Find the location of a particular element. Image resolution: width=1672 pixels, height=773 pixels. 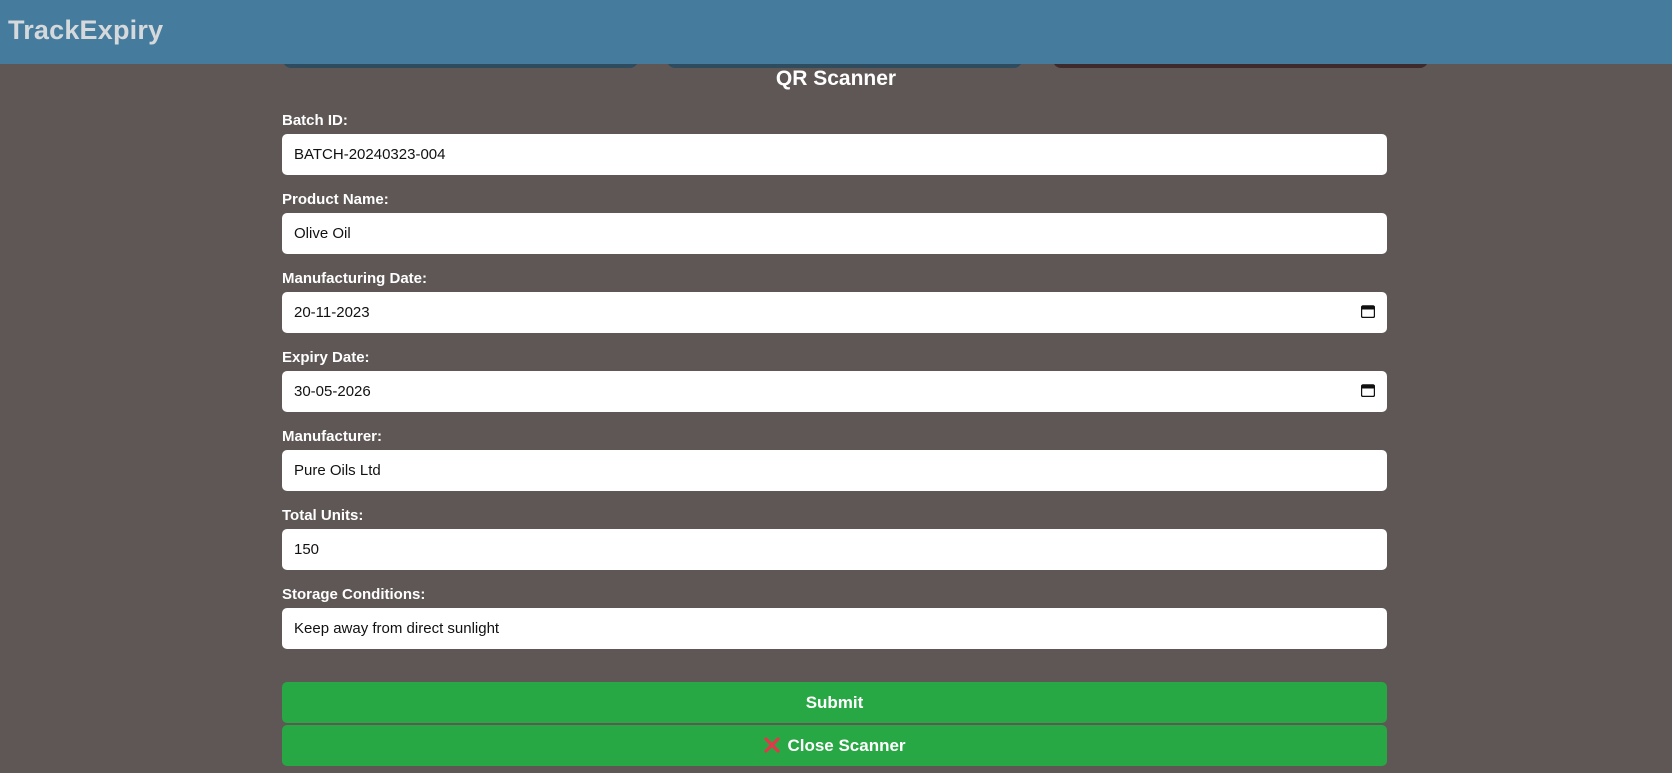

batch-id-field-wrap is located at coordinates (834, 154).